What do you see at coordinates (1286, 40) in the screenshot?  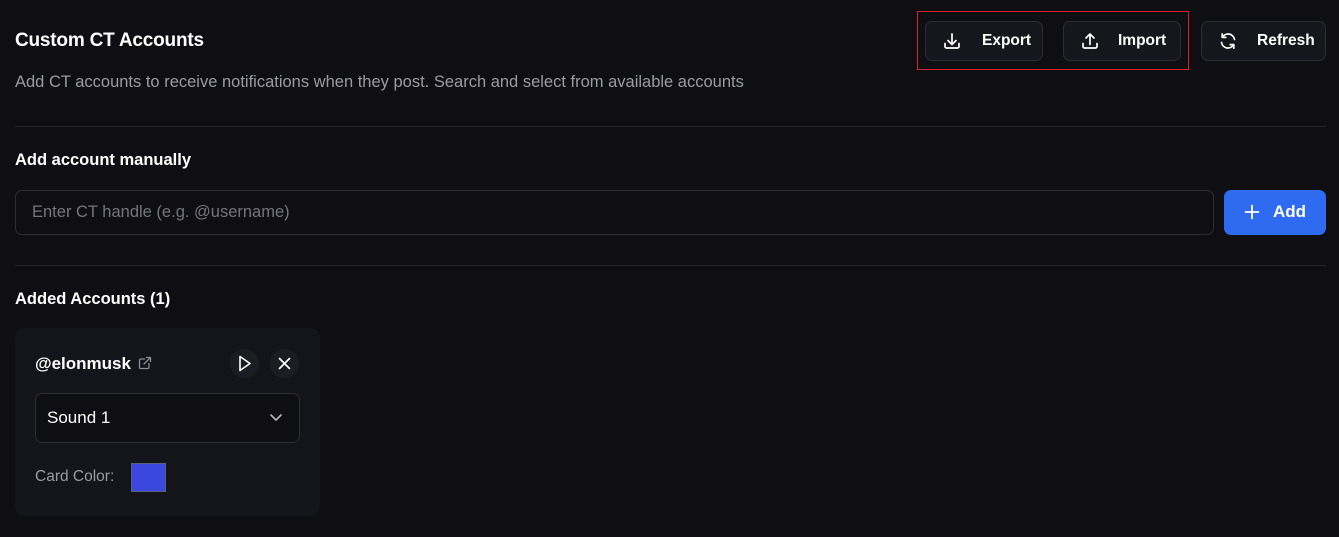 I see `refresh-label: Refresh` at bounding box center [1286, 40].